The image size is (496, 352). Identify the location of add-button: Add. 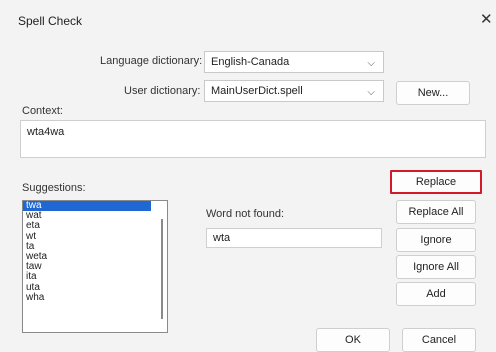
(436, 294).